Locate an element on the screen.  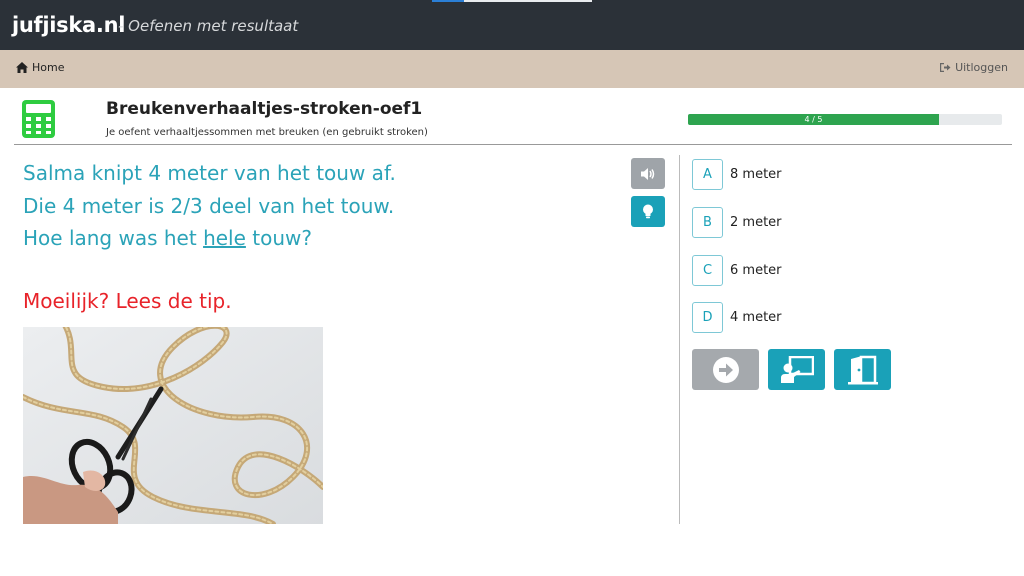
top-bar: jufjiska.nl - Oefenen met resultaat is located at coordinates (512, 25).